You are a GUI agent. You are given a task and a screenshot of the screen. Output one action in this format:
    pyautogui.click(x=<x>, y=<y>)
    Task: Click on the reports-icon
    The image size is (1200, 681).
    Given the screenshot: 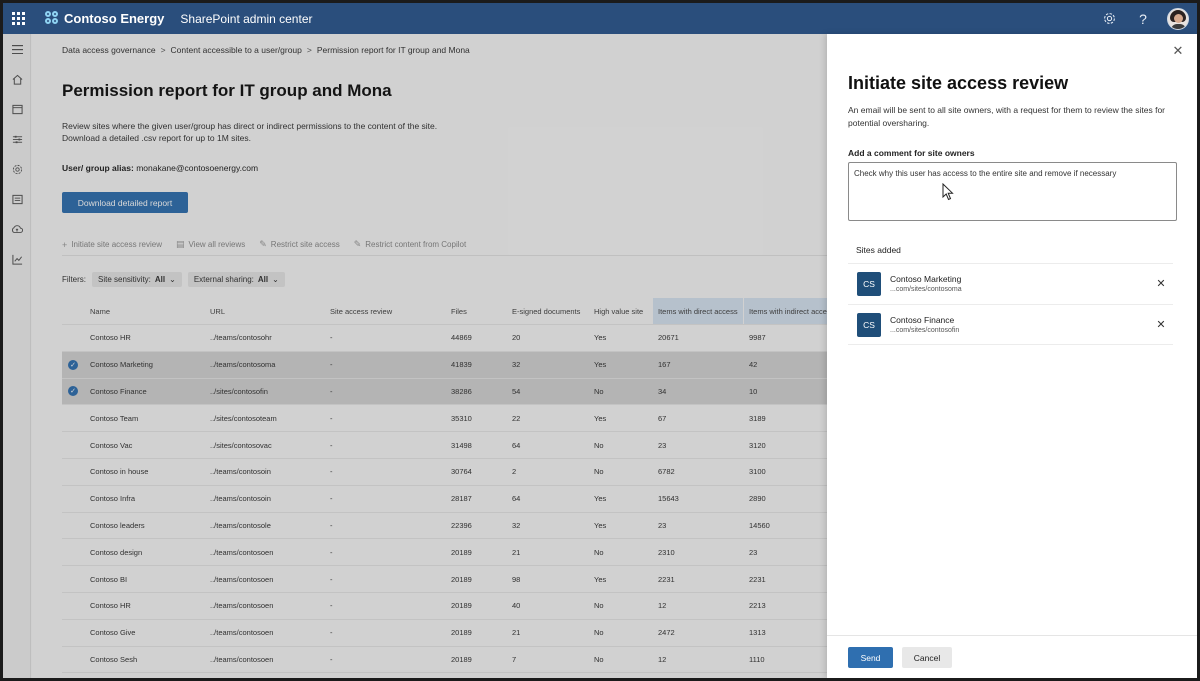 What is the action you would take?
    pyautogui.click(x=17, y=259)
    